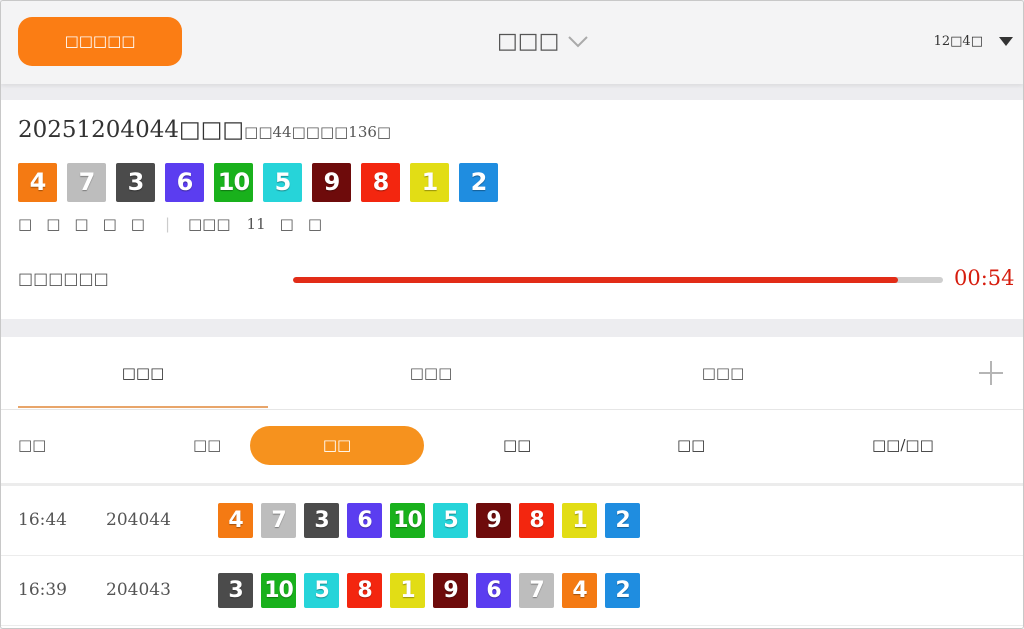 This screenshot has height=629, width=1024. I want to click on view-option-active: □□, so click(337, 445).